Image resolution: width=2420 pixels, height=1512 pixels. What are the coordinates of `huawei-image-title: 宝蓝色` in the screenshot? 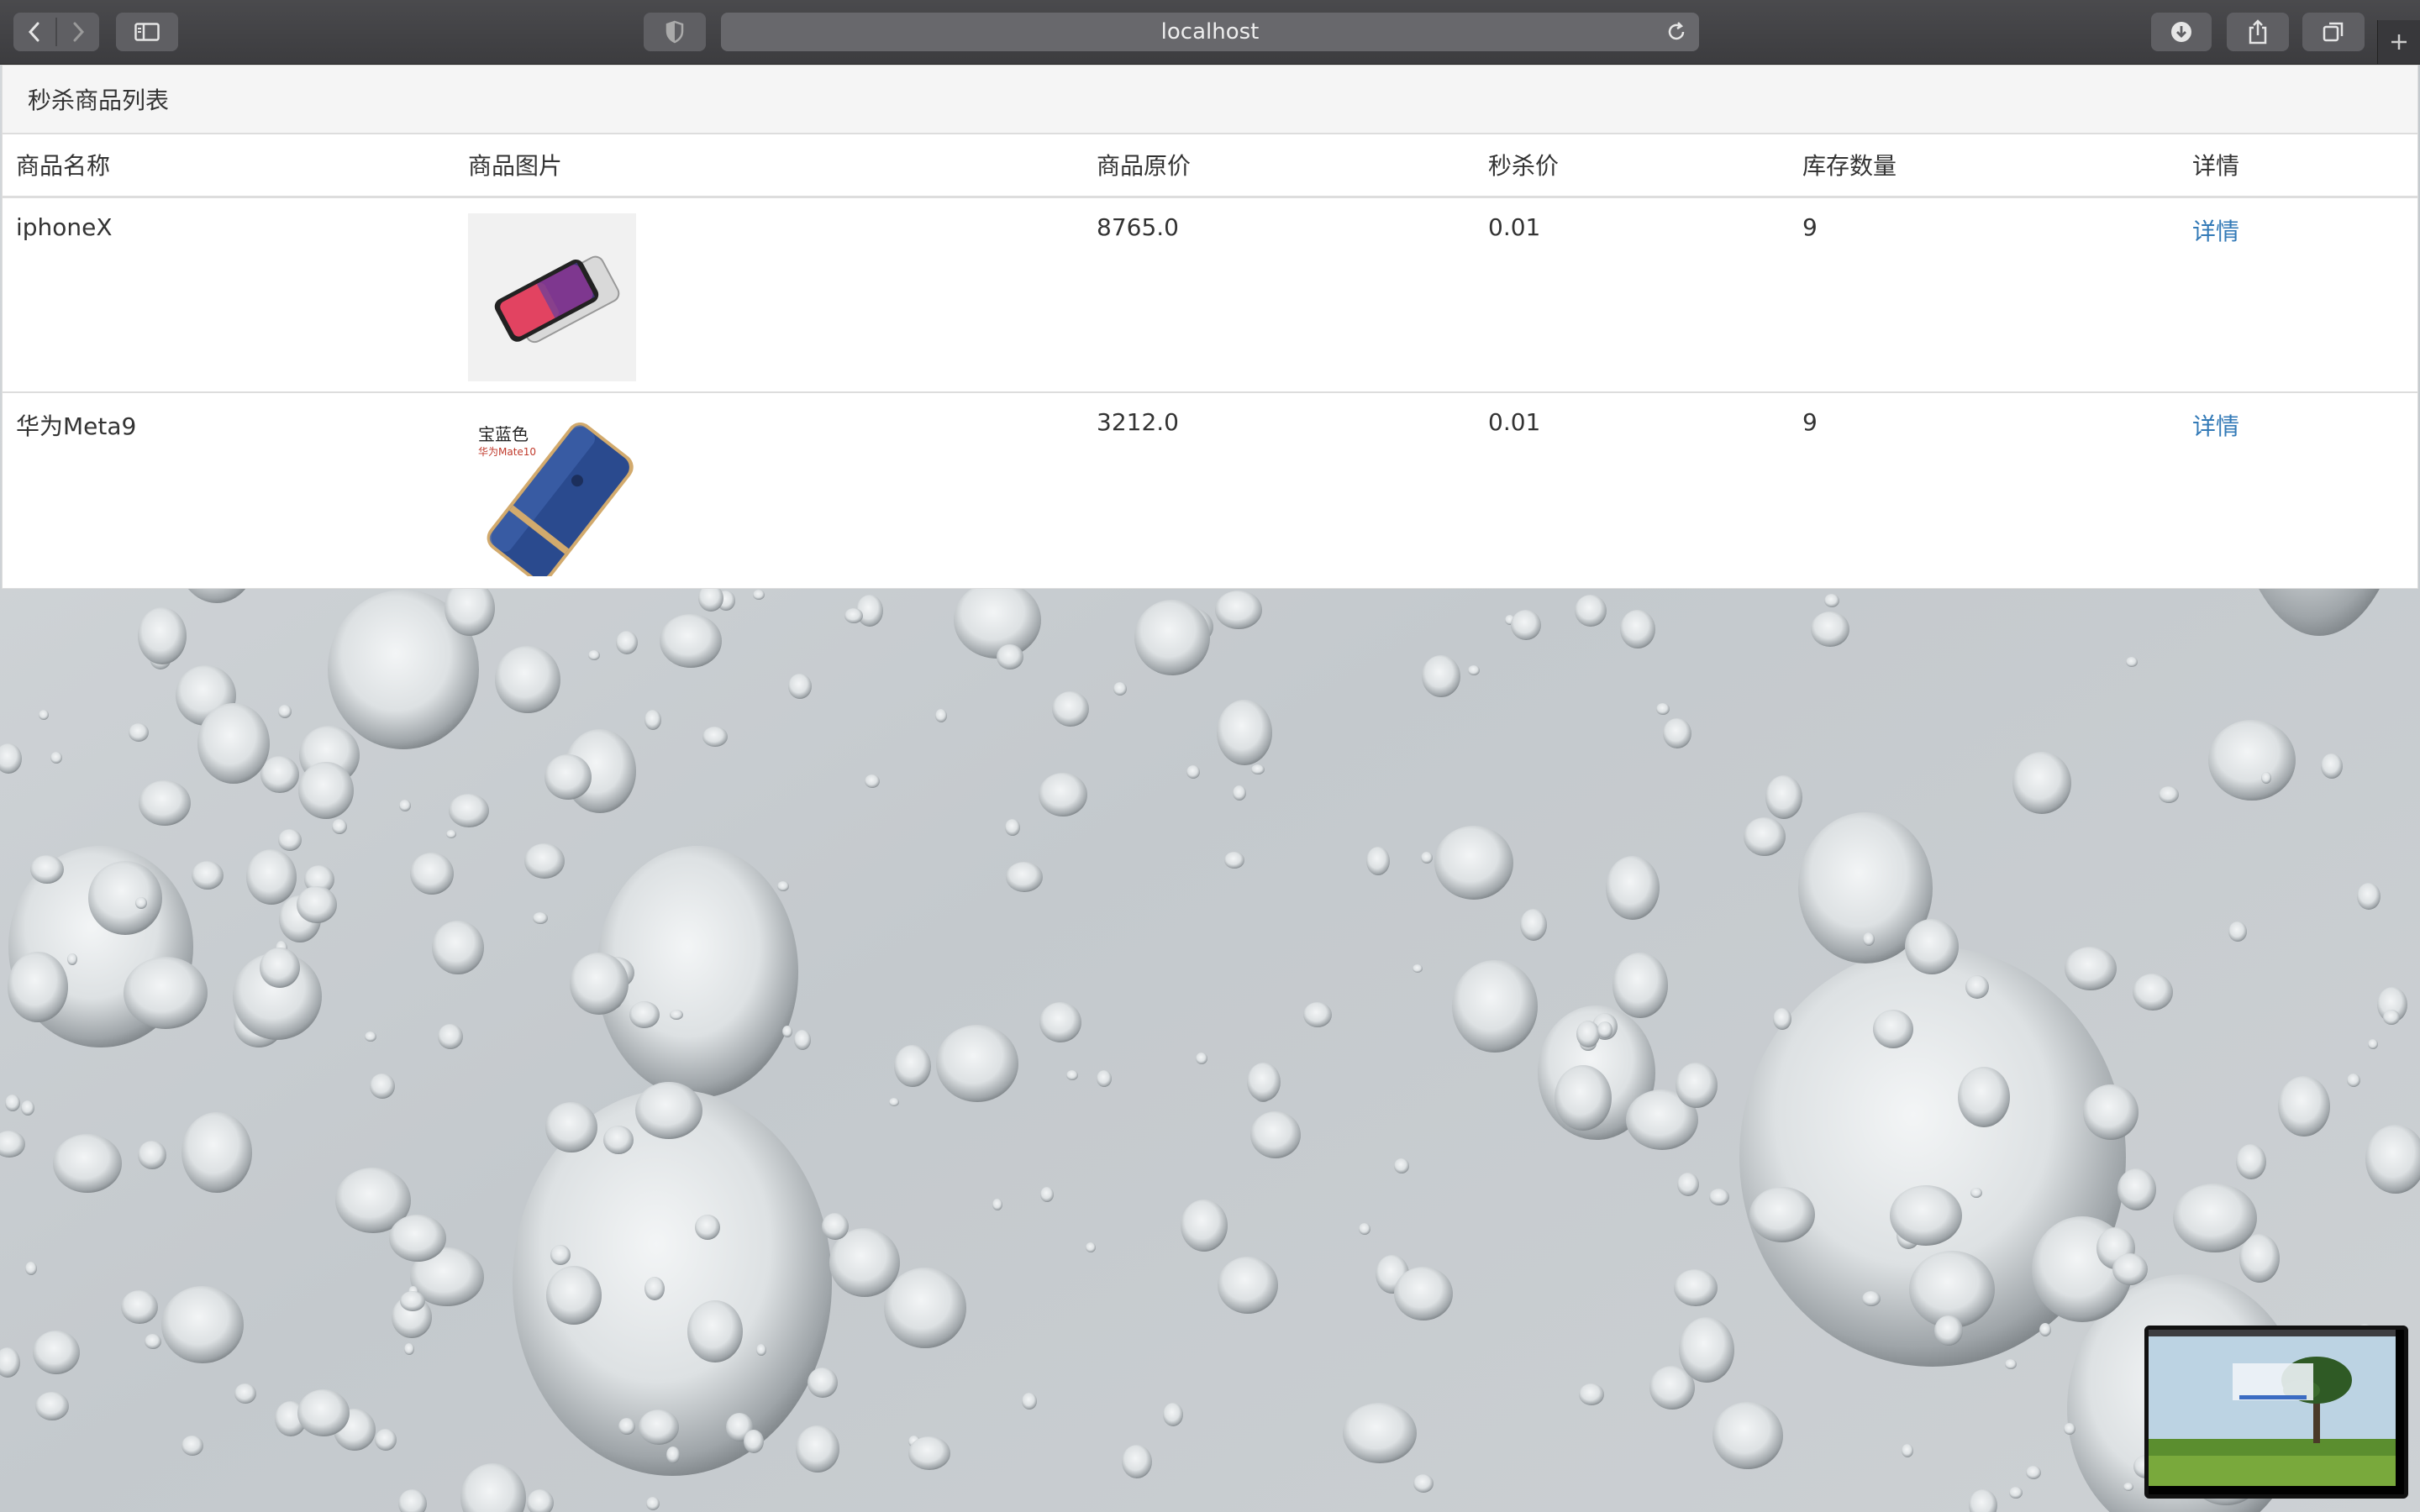 It's located at (503, 434).